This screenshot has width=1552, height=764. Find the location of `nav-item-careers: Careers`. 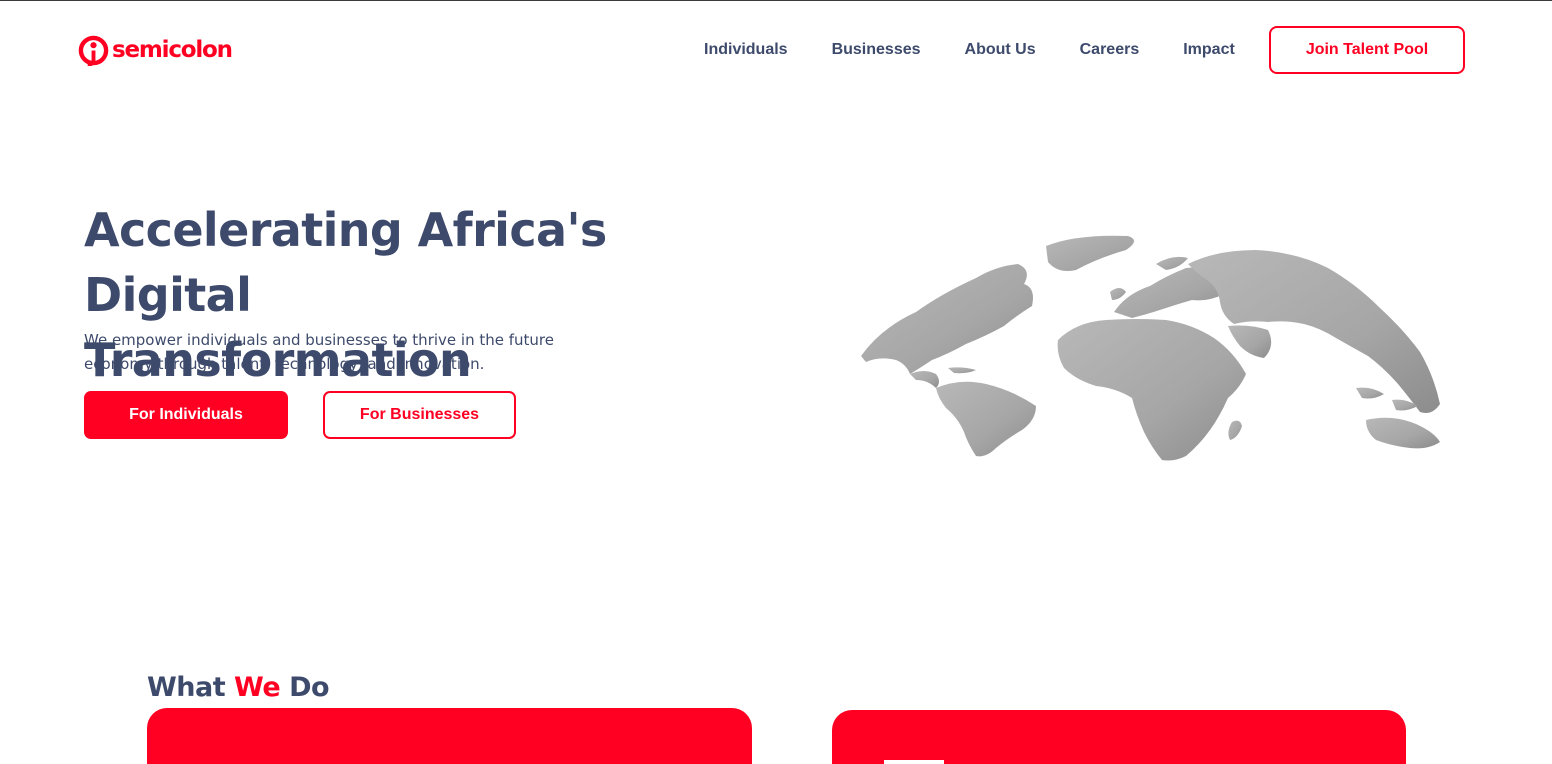

nav-item-careers: Careers is located at coordinates (1110, 50).